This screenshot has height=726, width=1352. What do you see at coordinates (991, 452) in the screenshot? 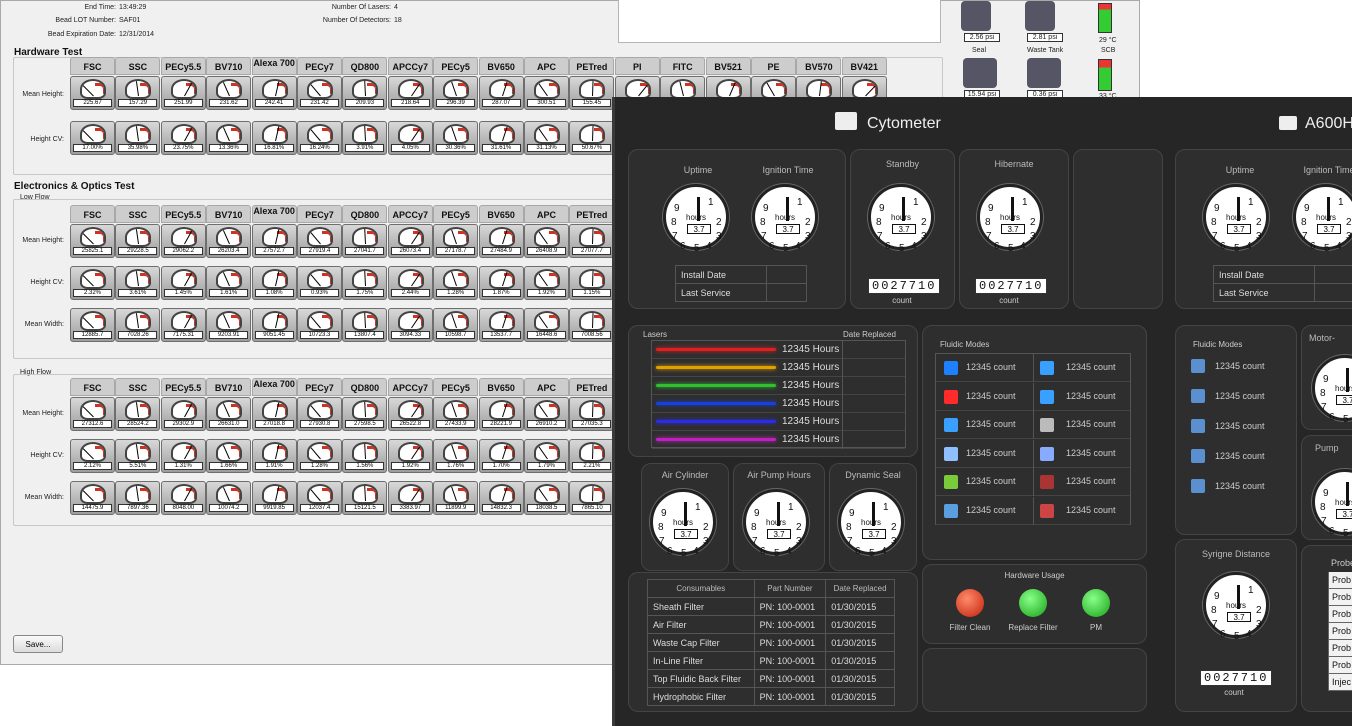
I see `mode-count: 12345 count` at bounding box center [991, 452].